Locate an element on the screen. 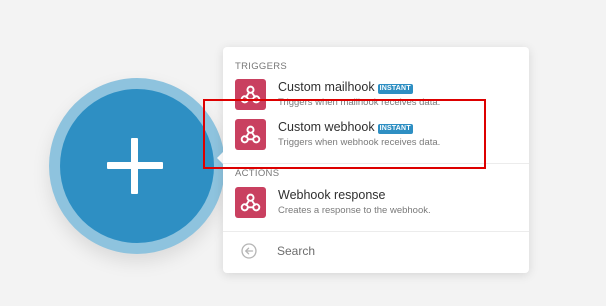 The height and width of the screenshot is (306, 606). module-title-text: Custom webhook is located at coordinates (326, 127).